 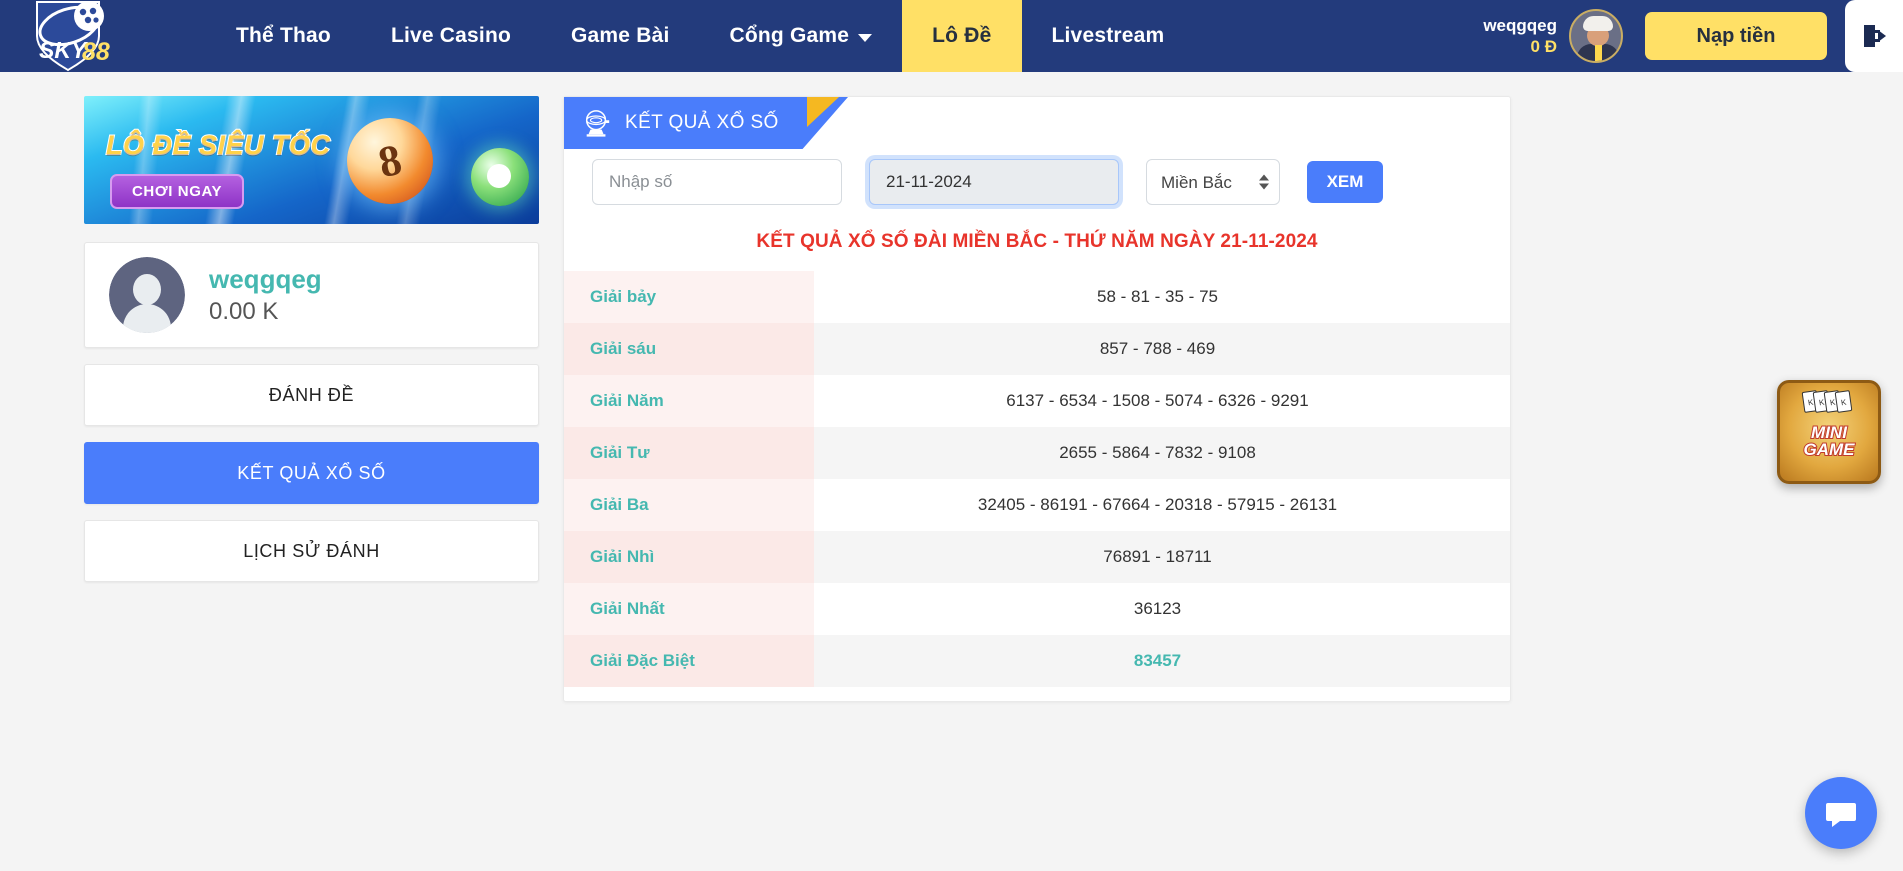 I want to click on lottery-search-form: Miền Bắc Miền Trung Miền Nam XEM, so click(x=1037, y=177).